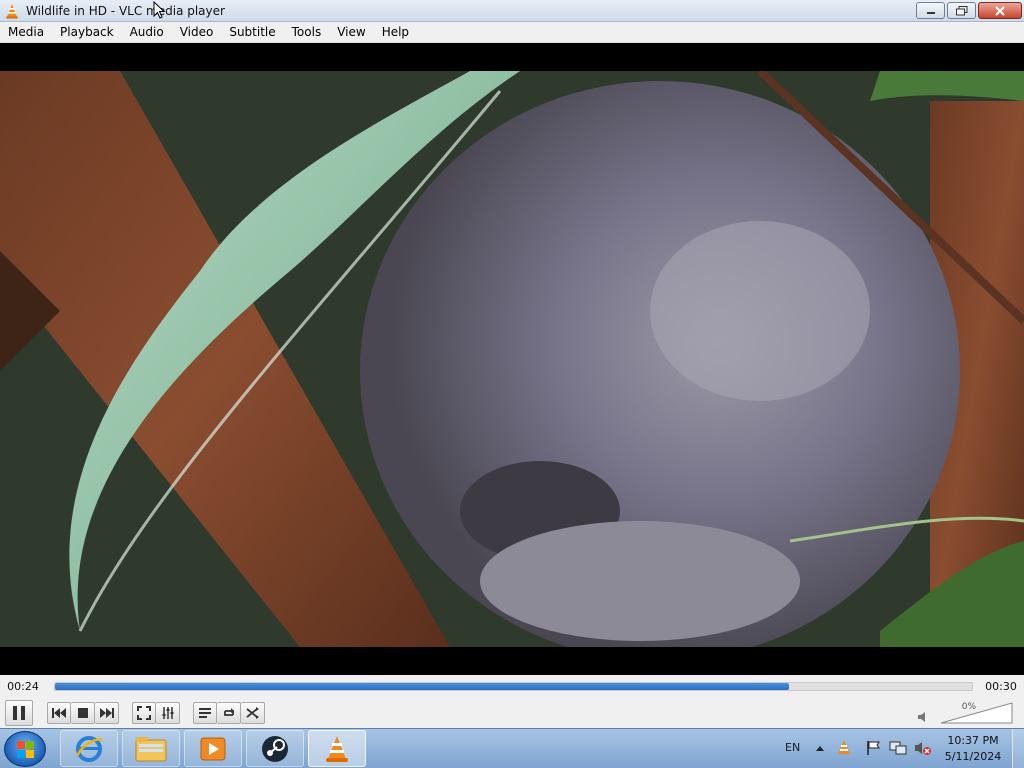 The height and width of the screenshot is (768, 1024). I want to click on internet-explorer-icon, so click(89, 748).